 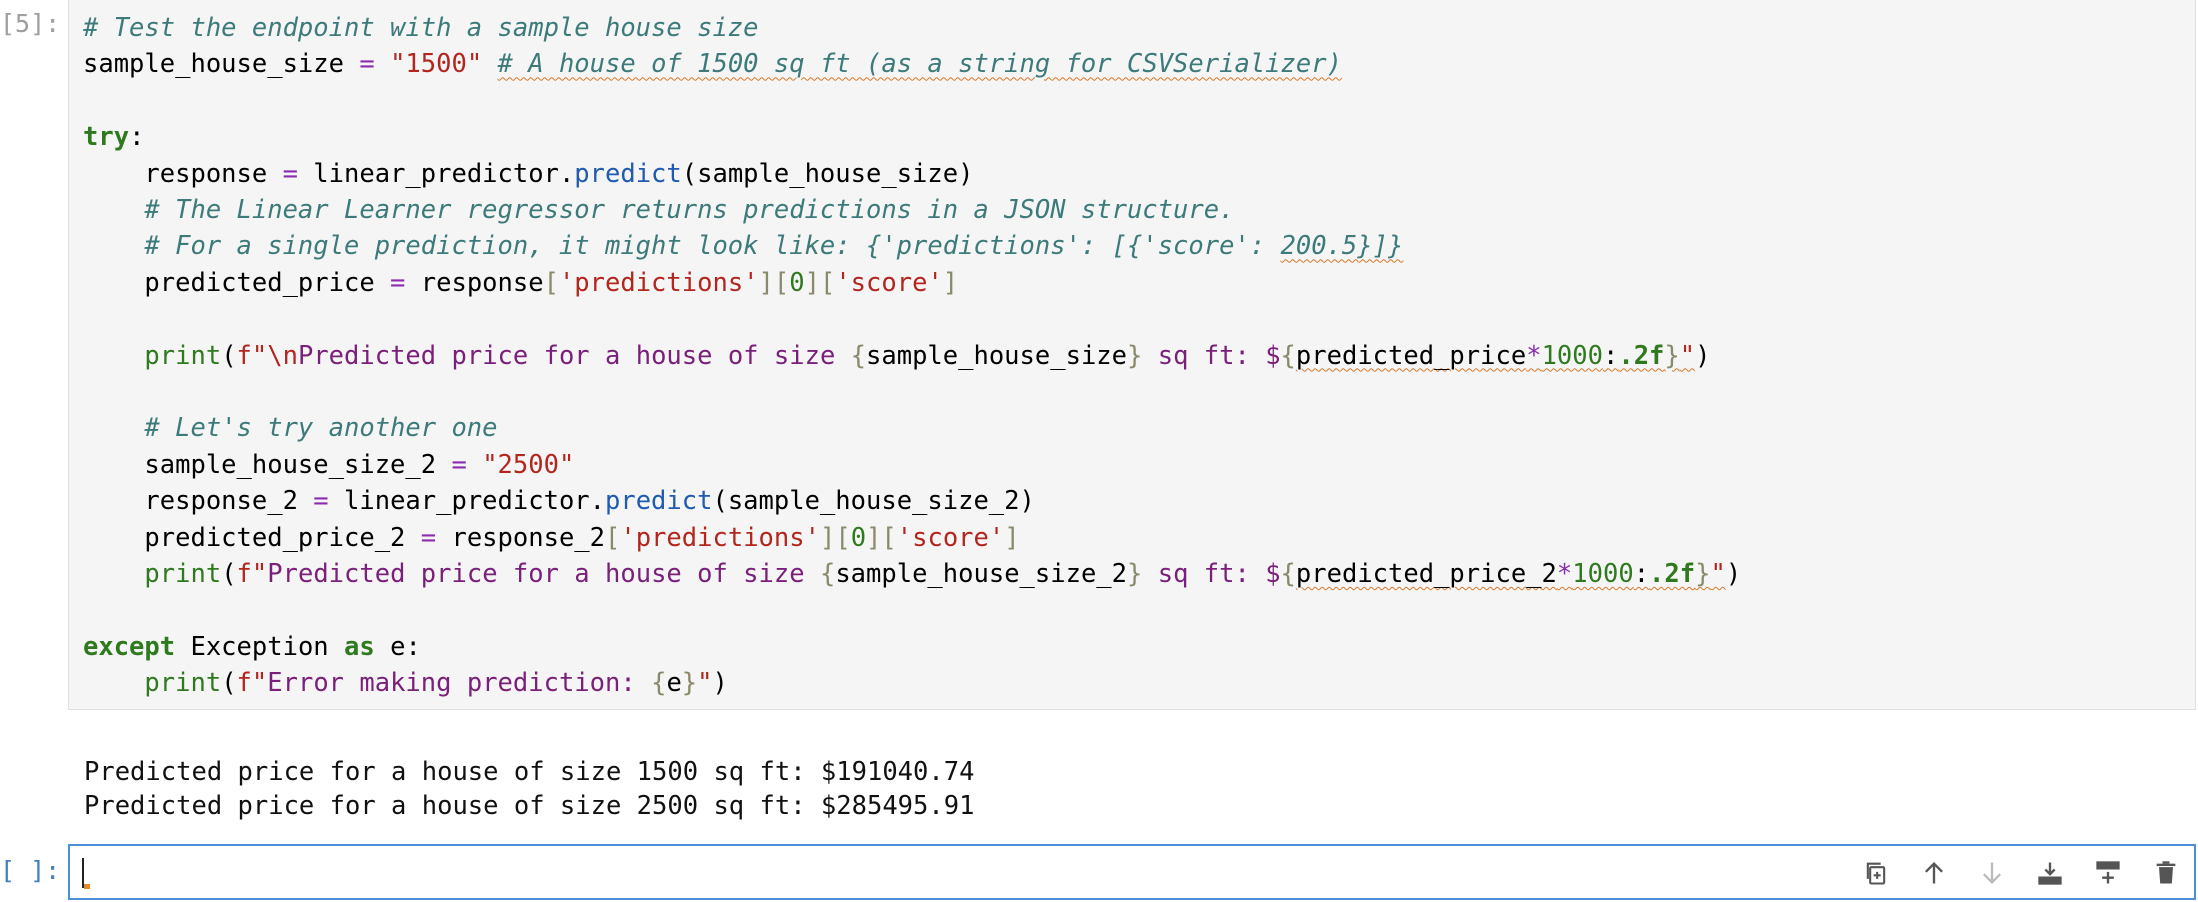 I want to click on code-token: linear_predictor., so click(x=466, y=501).